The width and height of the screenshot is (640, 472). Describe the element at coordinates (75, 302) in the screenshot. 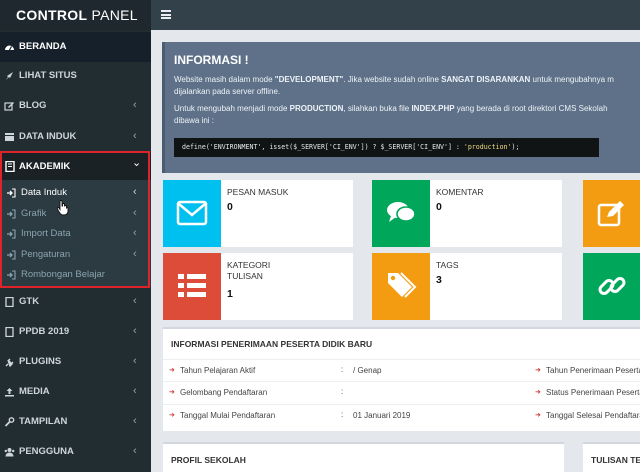

I see `sidebar-item-gtk: GTK ‹` at that location.